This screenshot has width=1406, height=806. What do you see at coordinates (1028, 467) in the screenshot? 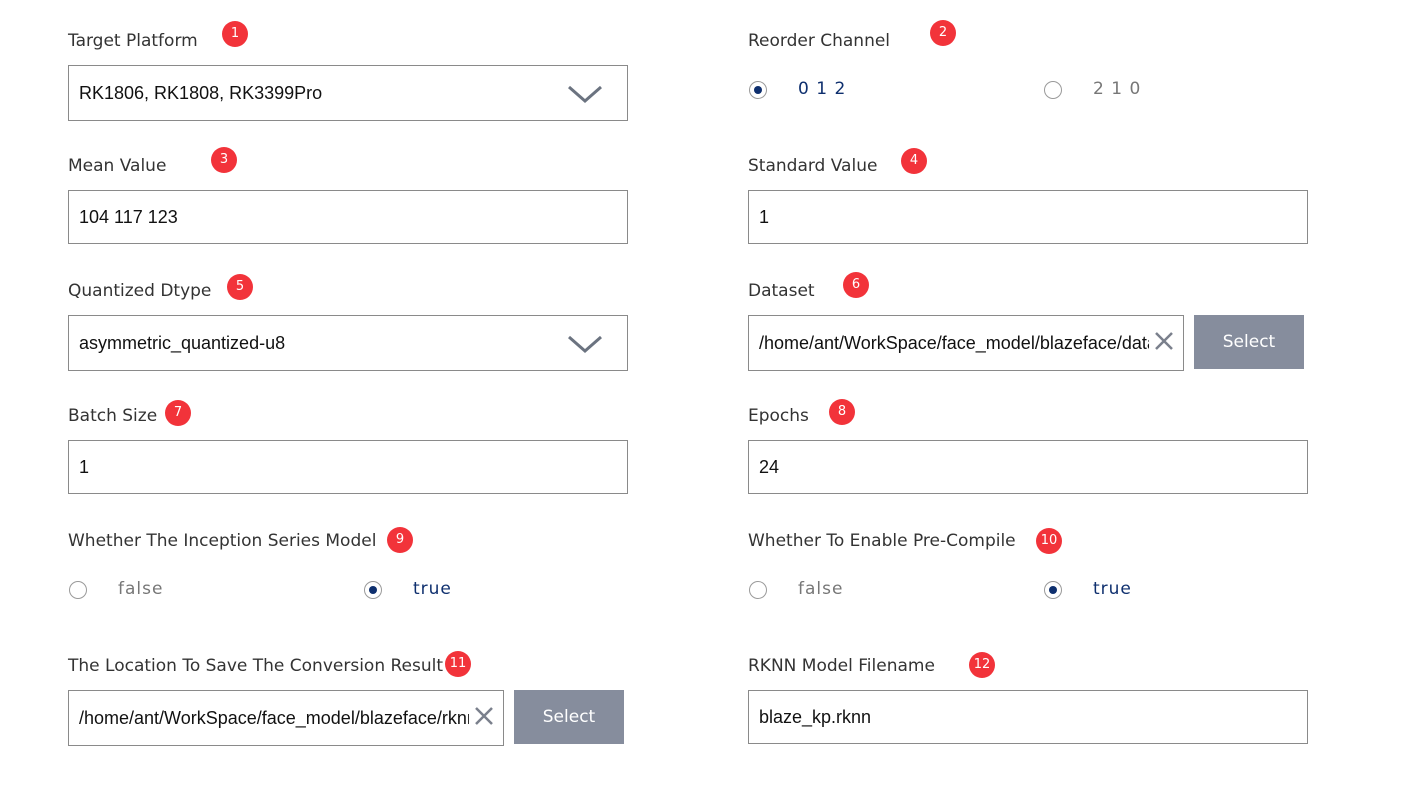
I see `epochs-input: 24` at bounding box center [1028, 467].